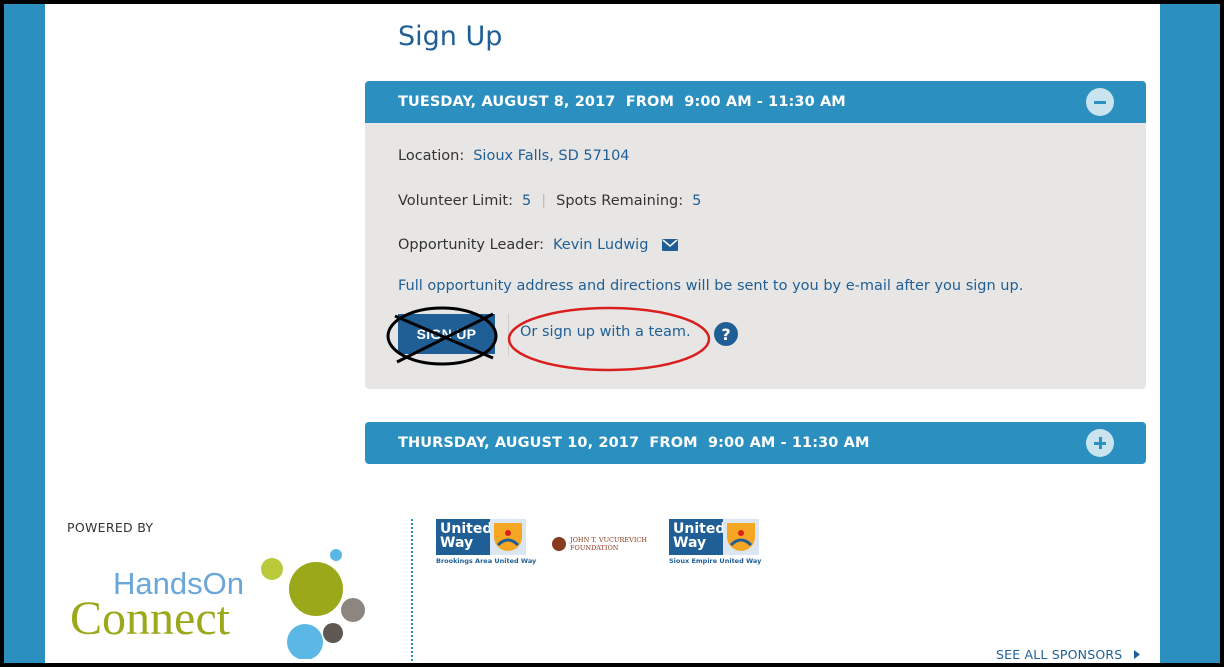  What do you see at coordinates (450, 36) in the screenshot?
I see `page-title: Sign Up` at bounding box center [450, 36].